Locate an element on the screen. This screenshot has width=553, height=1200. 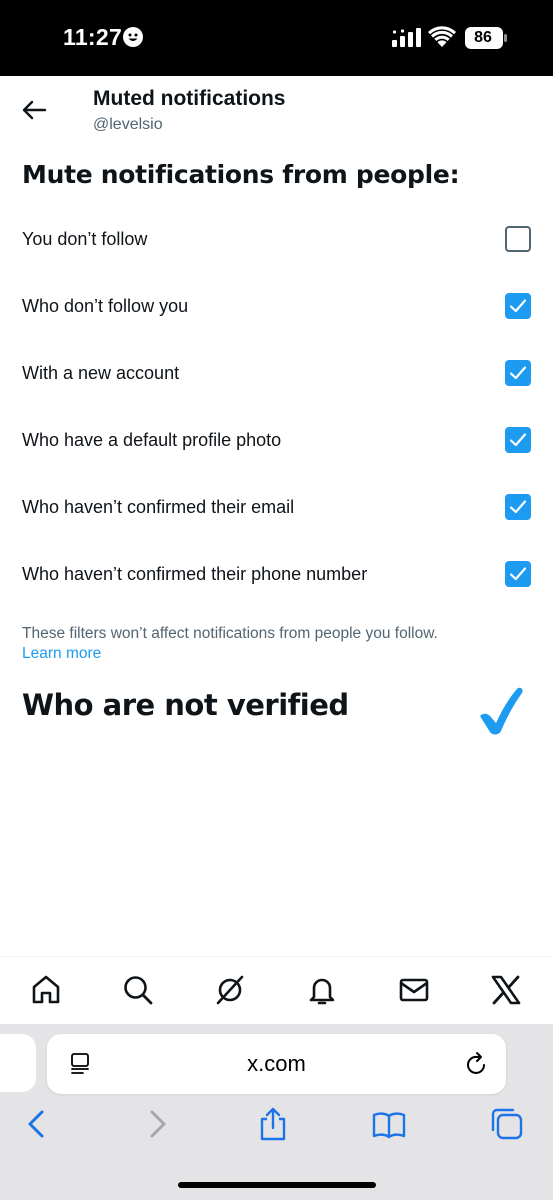
option-label: Who have a default profile photo is located at coordinates (152, 440).